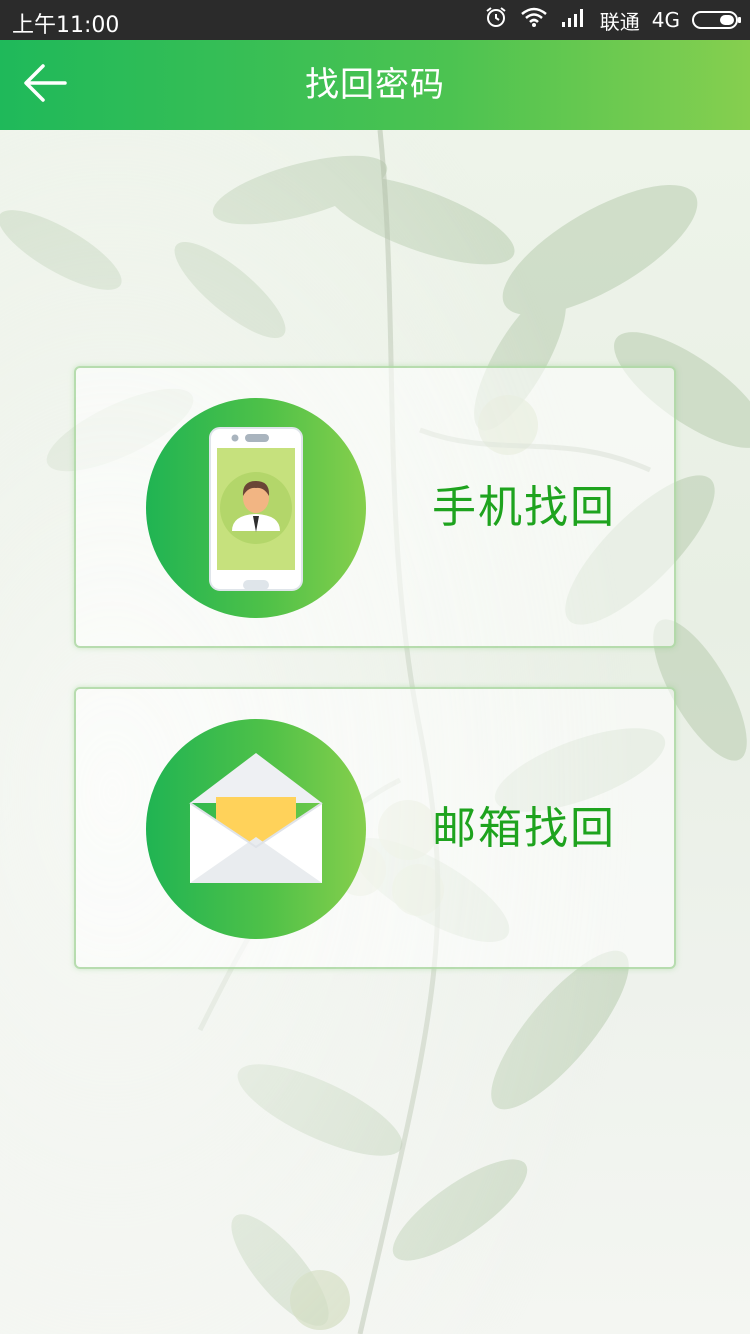 The height and width of the screenshot is (1334, 750). Describe the element at coordinates (524, 507) in the screenshot. I see `phone-recovery-label: 手机找回` at that location.